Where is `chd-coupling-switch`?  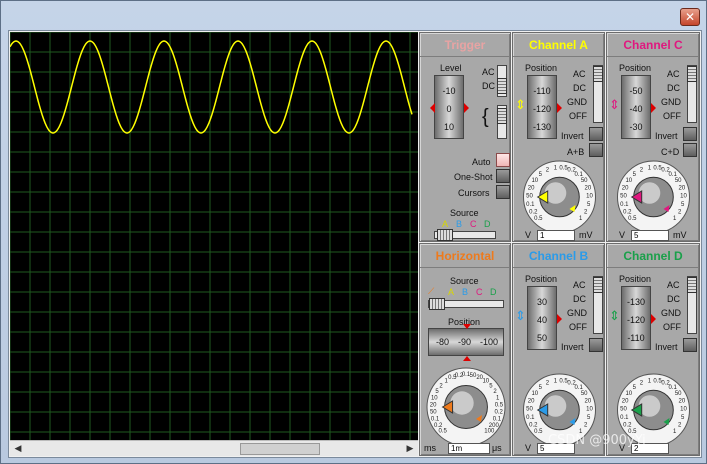
chd-coupling-switch is located at coordinates (692, 305).